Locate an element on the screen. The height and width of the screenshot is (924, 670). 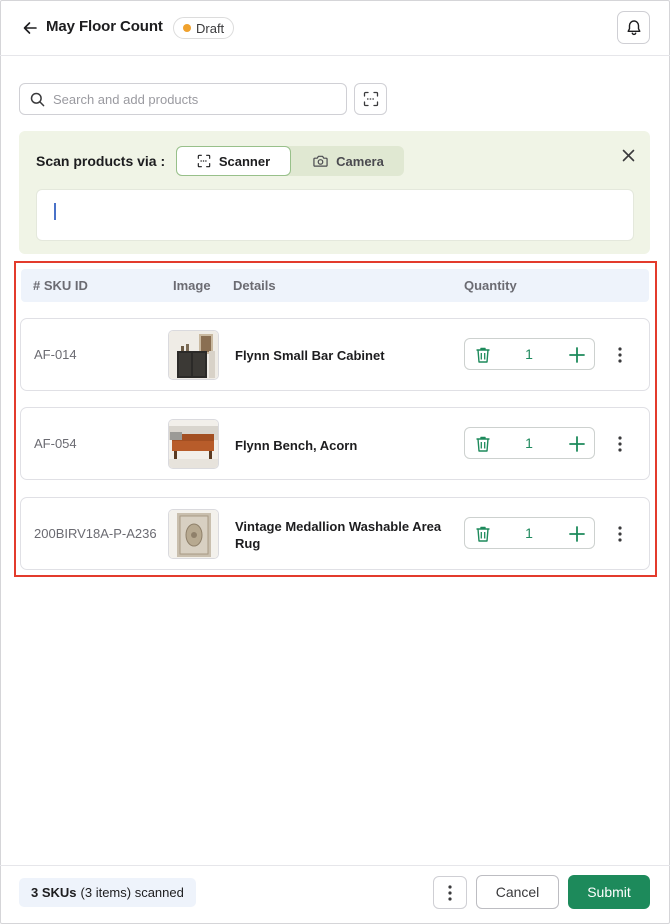
table-row: AF-054 Flynn Bench, Acorn is located at coordinates (335, 443).